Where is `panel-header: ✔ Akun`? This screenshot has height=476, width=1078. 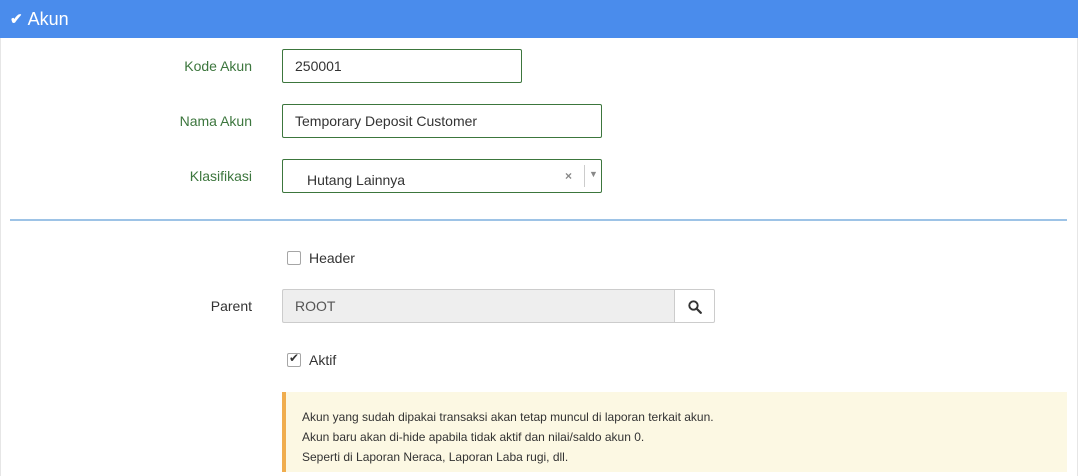 panel-header: ✔ Akun is located at coordinates (539, 19).